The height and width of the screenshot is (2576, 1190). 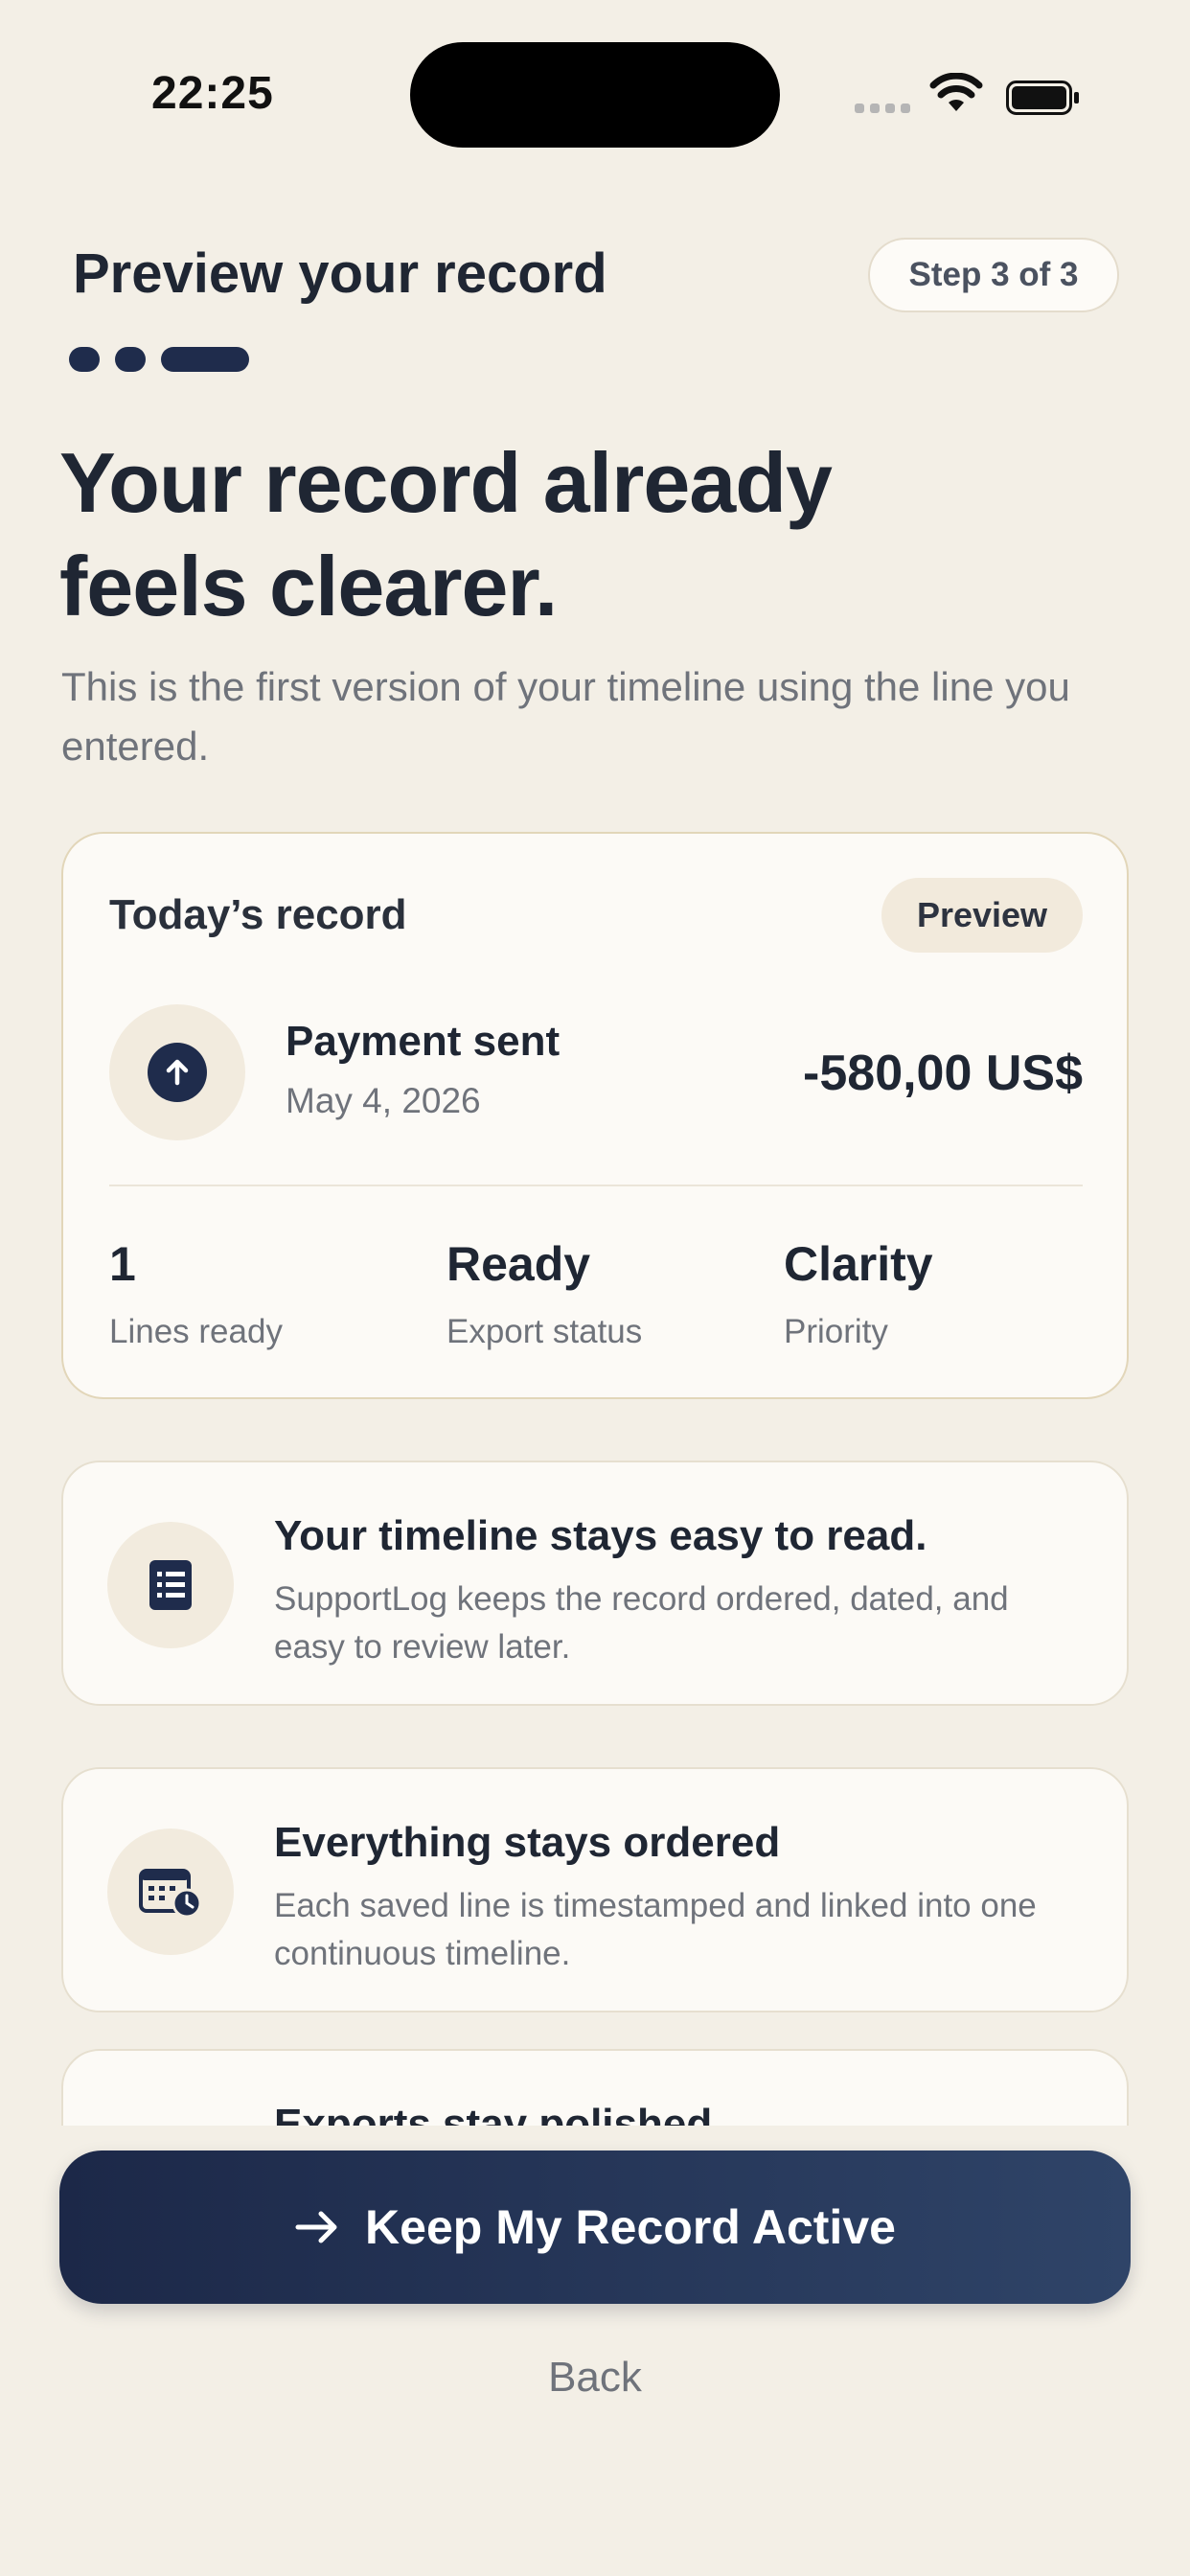 I want to click on keep-record-active-button: Keep My Record Active, so click(x=595, y=2227).